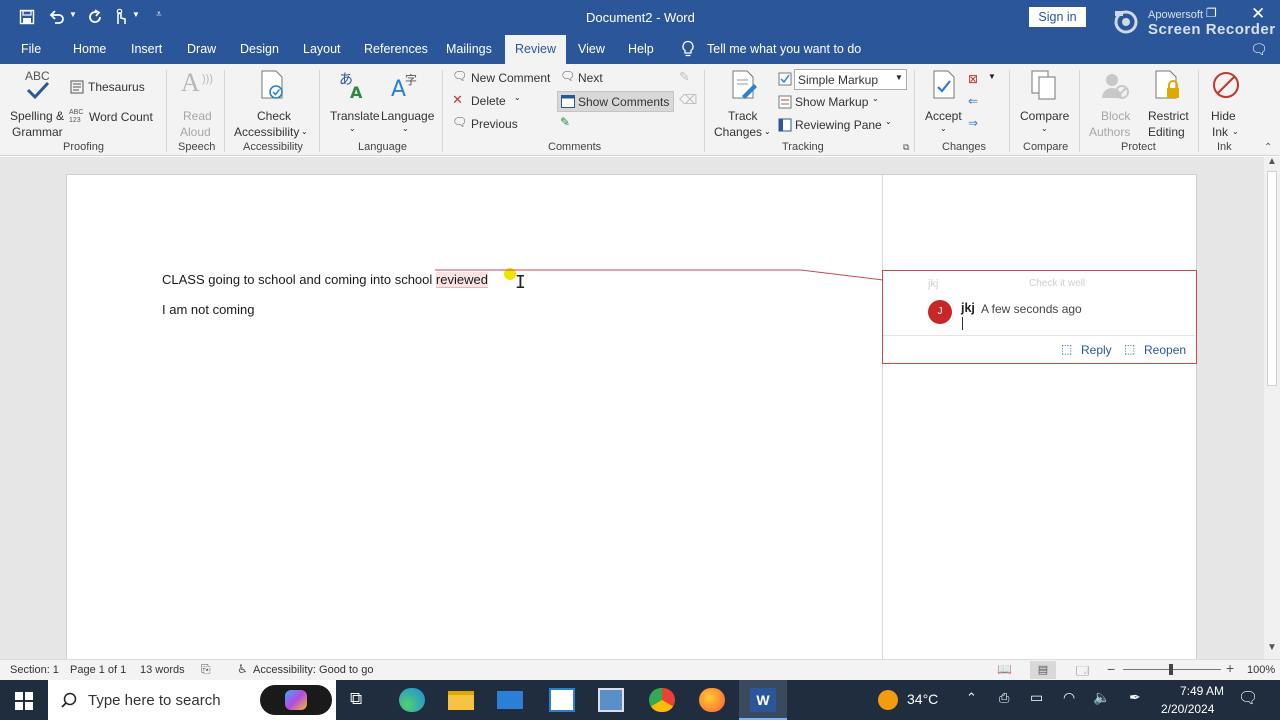 The height and width of the screenshot is (720, 1280). I want to click on tab-insert: Insert, so click(146, 49).